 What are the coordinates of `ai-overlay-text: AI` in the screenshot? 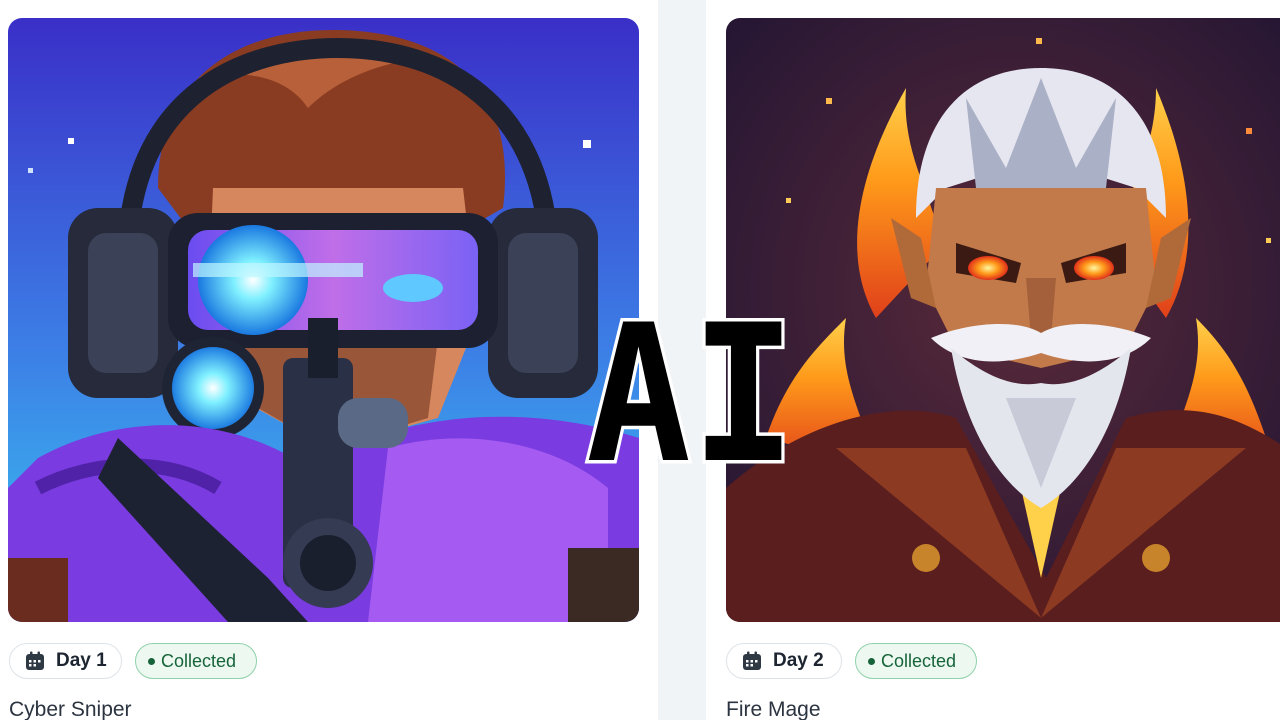 It's located at (691, 395).